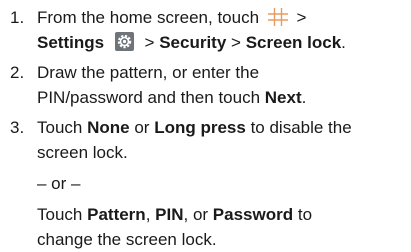 This screenshot has width=411, height=252. What do you see at coordinates (82, 152) in the screenshot?
I see `step-3-line-2: screen lock.` at bounding box center [82, 152].